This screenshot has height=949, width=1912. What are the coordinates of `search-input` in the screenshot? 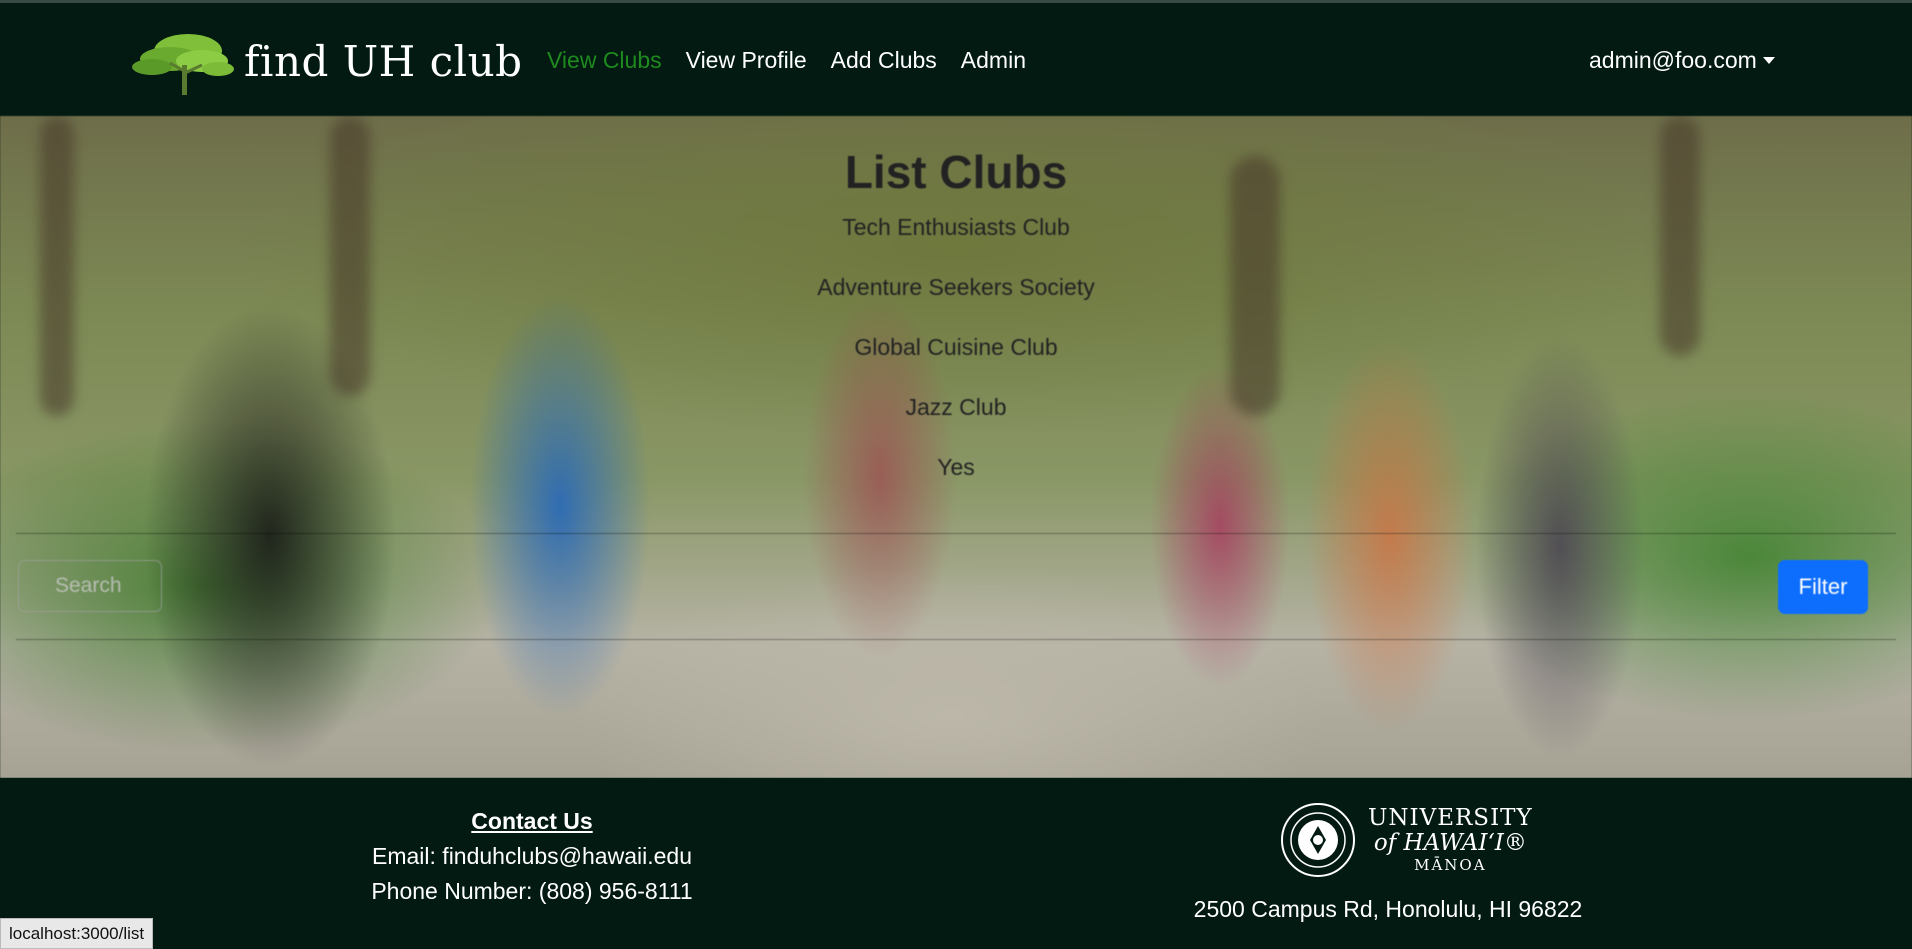 It's located at (90, 586).